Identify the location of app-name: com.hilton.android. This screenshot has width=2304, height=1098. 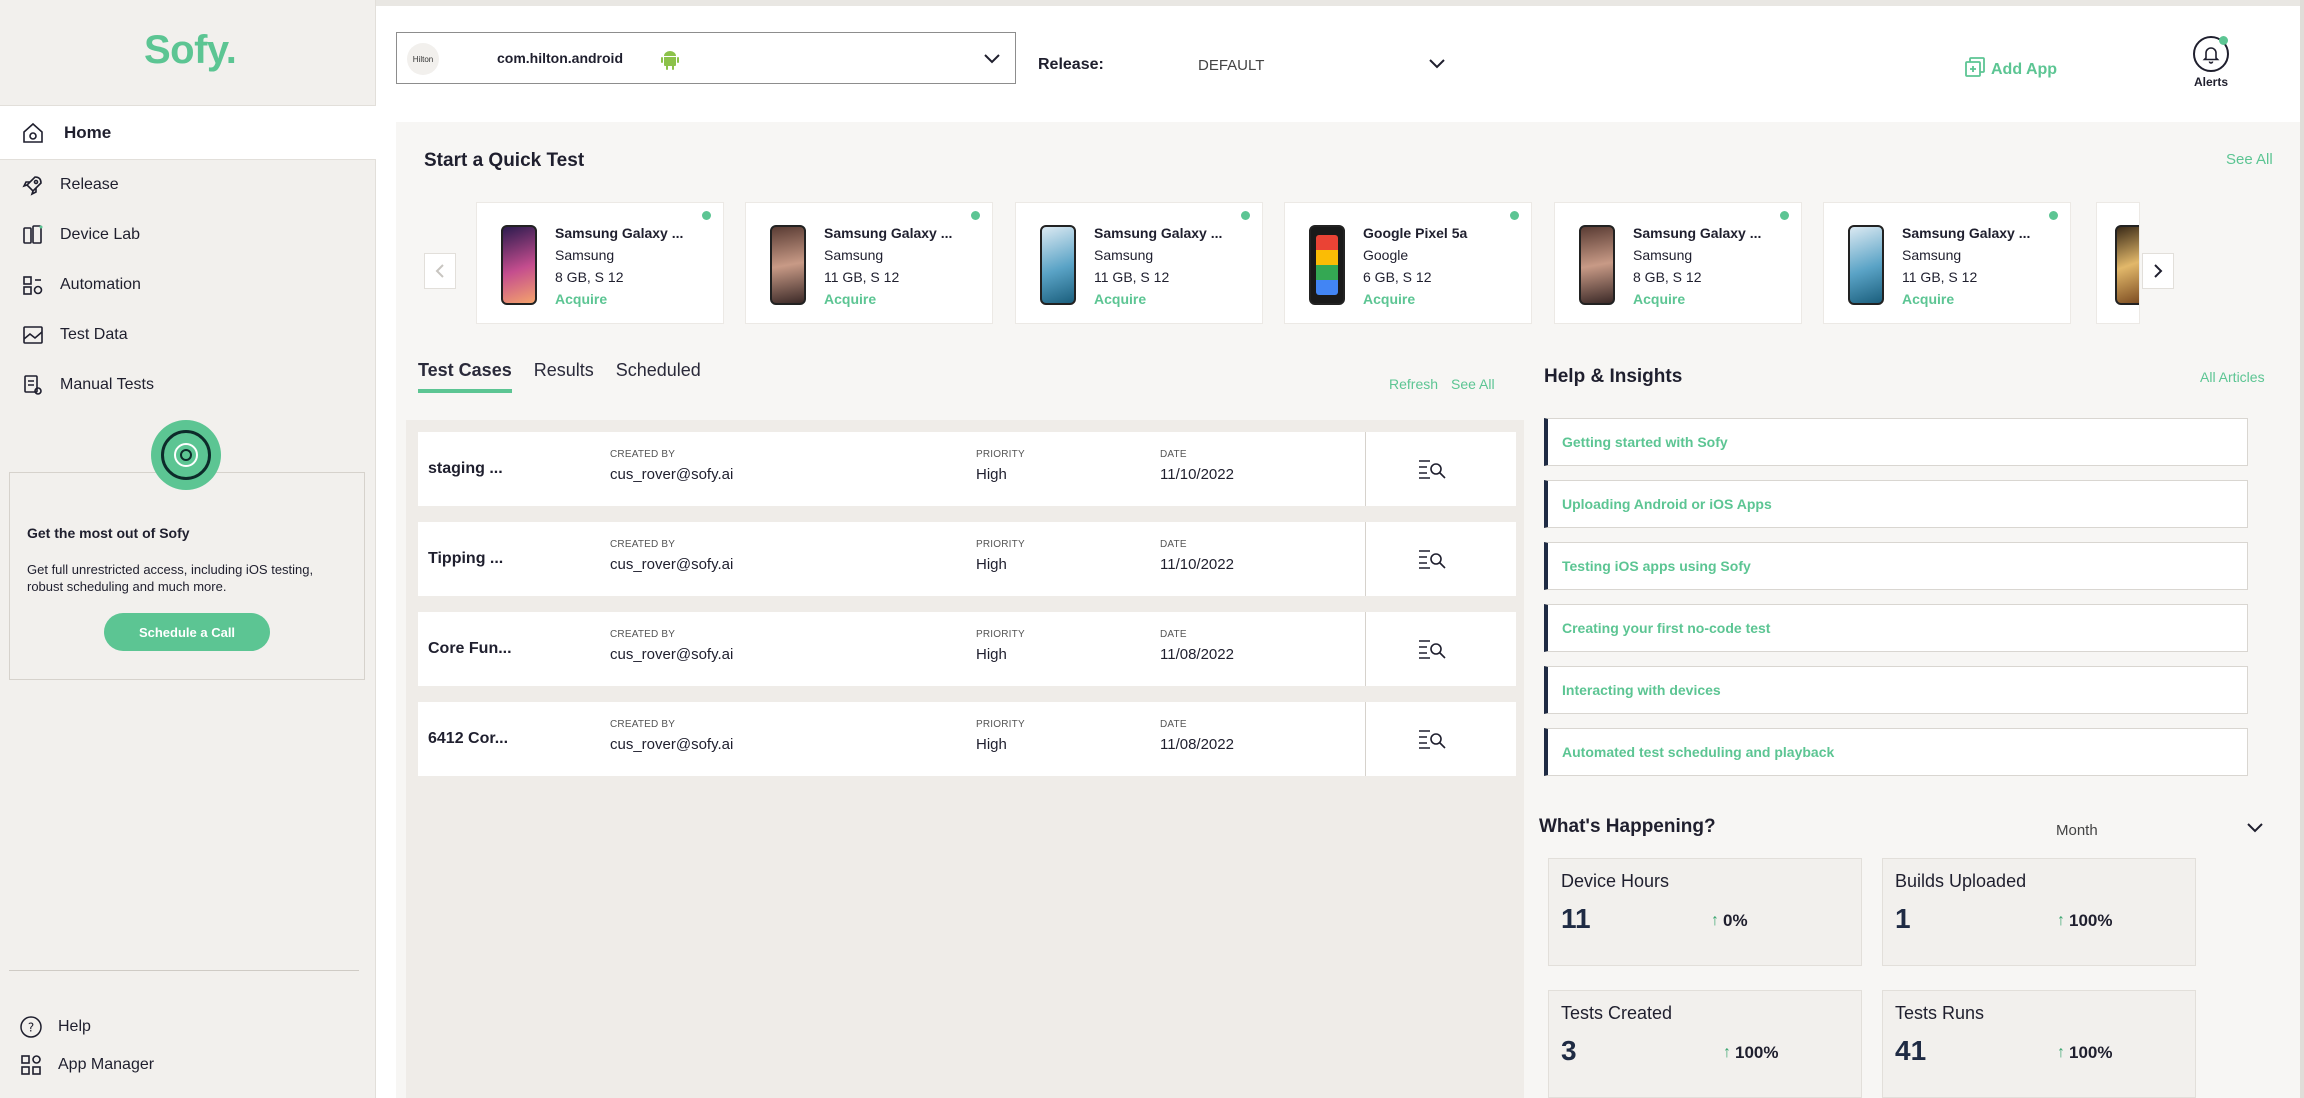
(560, 58).